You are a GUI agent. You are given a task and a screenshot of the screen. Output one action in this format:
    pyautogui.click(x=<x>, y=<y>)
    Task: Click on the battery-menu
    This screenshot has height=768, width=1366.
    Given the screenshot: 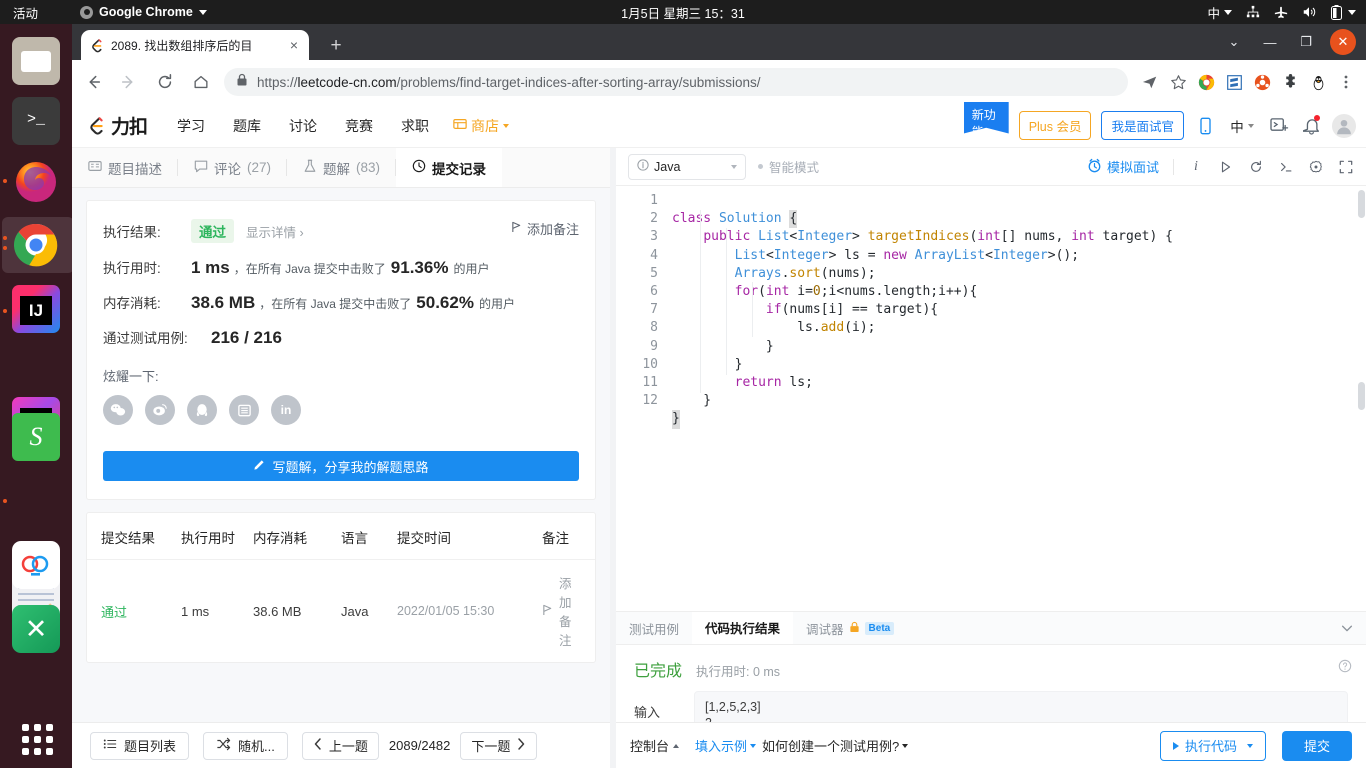 What is the action you would take?
    pyautogui.click(x=1342, y=12)
    